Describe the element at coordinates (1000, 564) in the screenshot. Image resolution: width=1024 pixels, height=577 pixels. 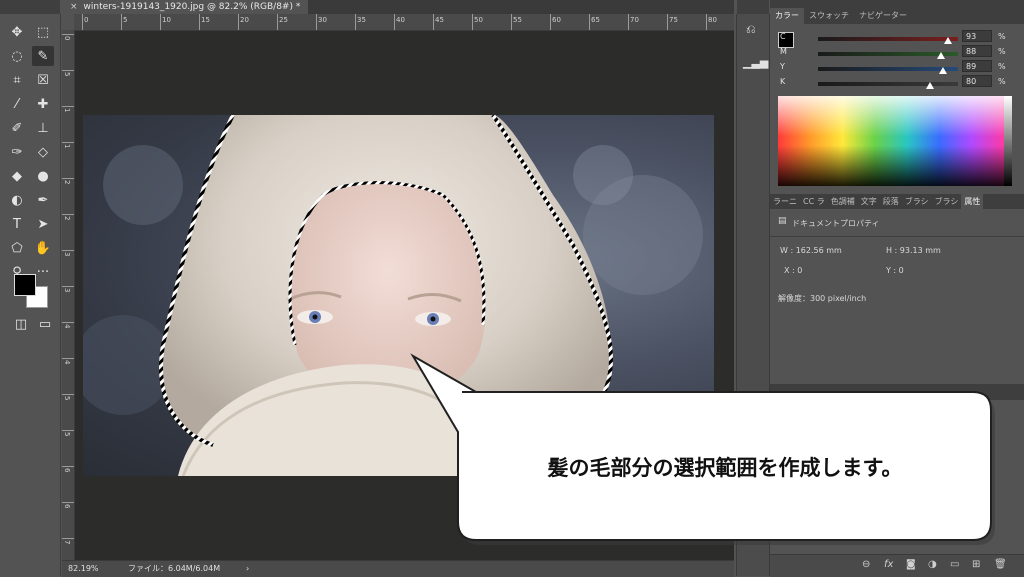
I see `trash-icon: 🗑` at that location.